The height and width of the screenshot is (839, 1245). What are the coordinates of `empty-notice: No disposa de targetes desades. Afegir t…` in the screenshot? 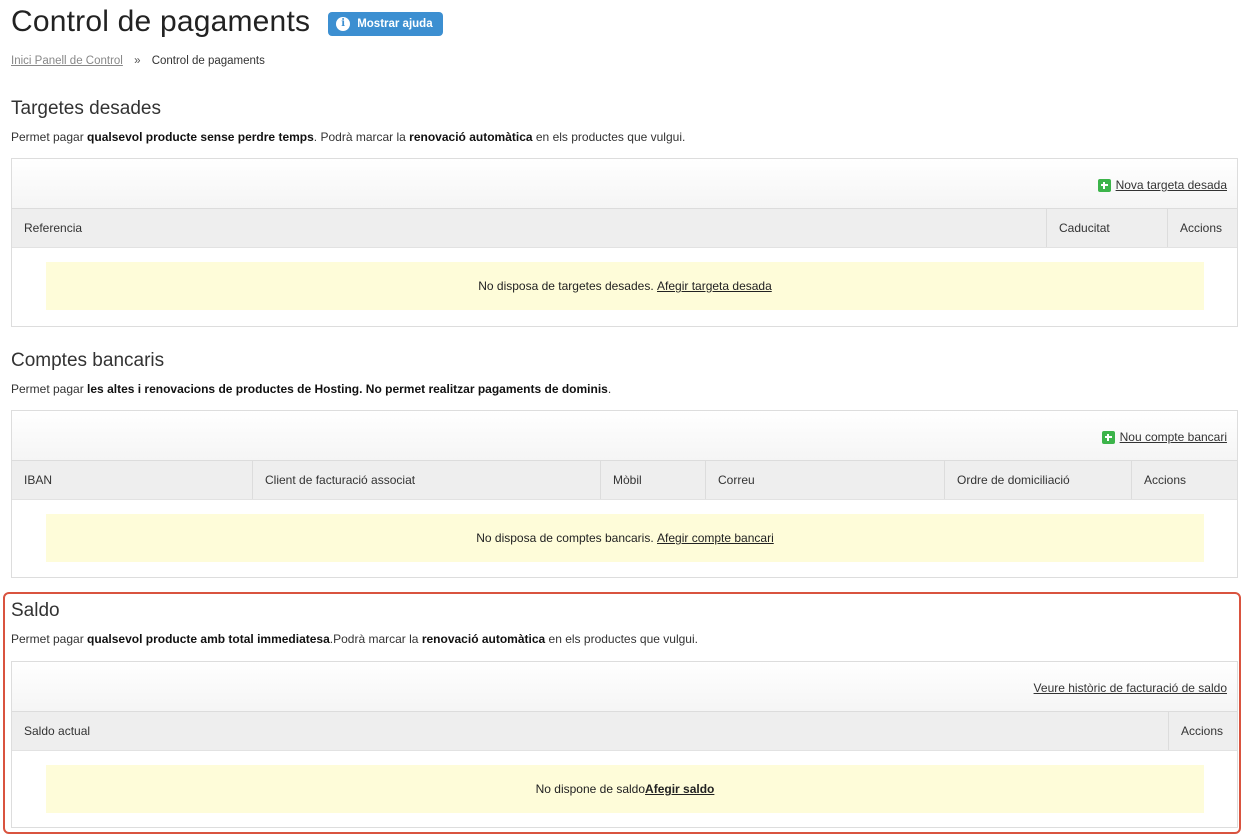 It's located at (625, 286).